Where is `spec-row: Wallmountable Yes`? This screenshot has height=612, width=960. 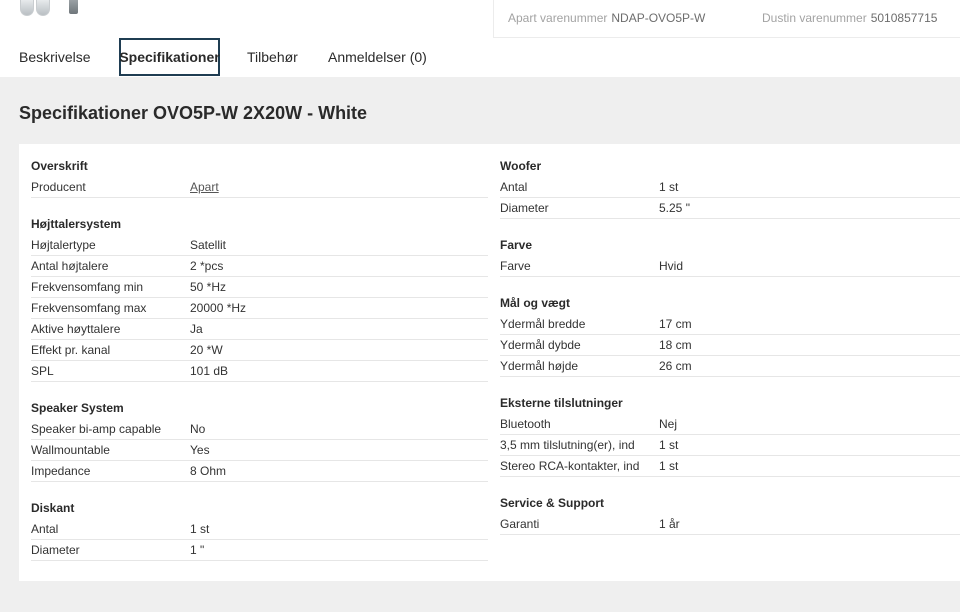
spec-row: Wallmountable Yes is located at coordinates (259, 450).